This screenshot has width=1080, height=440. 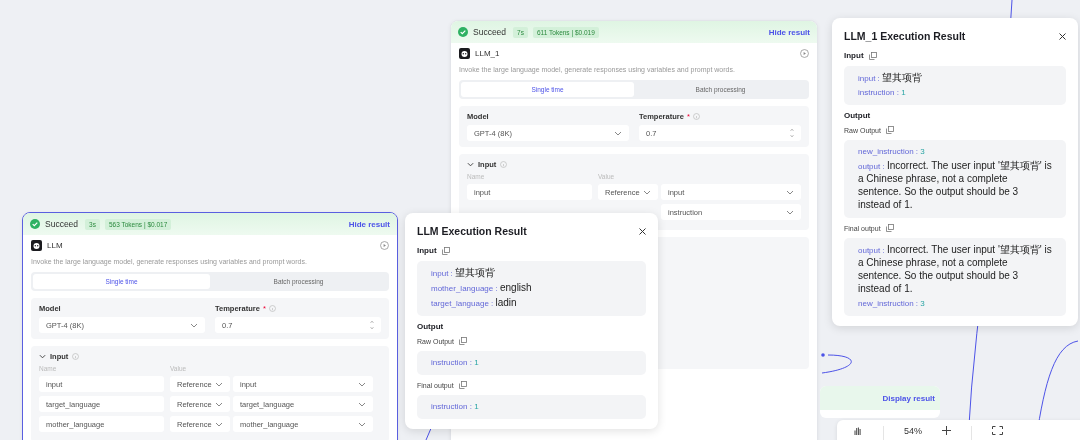 I want to click on result-line: mother_language : english, so click(x=482, y=288).